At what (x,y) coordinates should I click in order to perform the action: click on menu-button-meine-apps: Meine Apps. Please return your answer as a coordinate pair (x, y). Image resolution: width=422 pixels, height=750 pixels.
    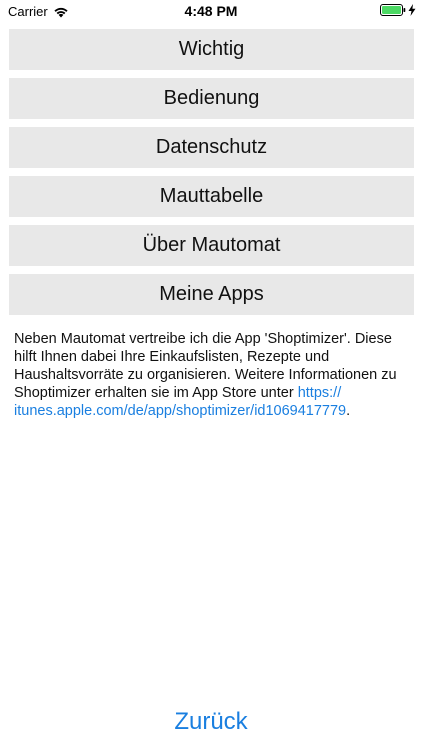
    Looking at the image, I should click on (211, 294).